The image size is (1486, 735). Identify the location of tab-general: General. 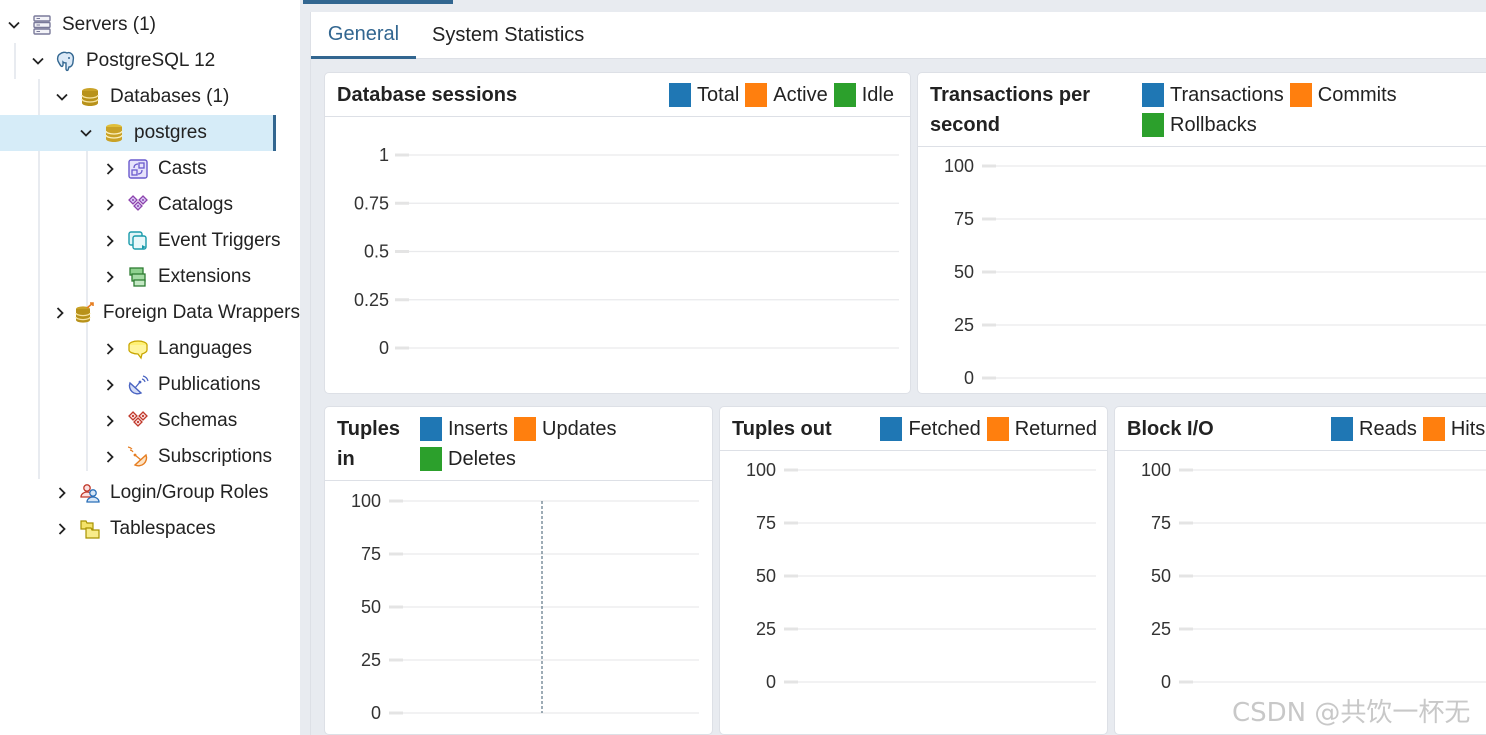
(363, 35).